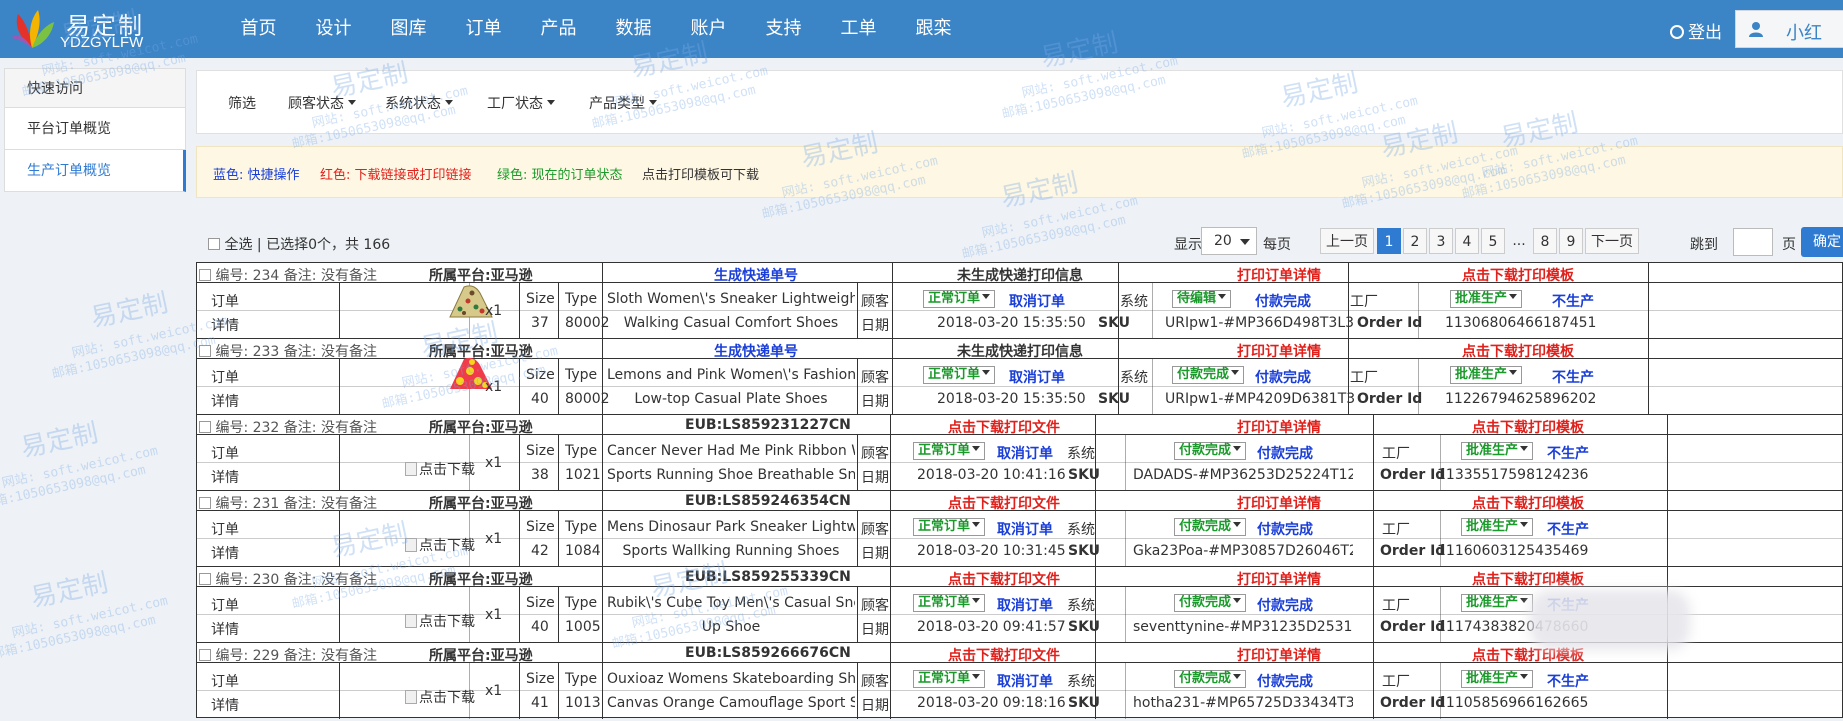 This screenshot has height=721, width=1843. What do you see at coordinates (633, 29) in the screenshot?
I see `nav-data: 数据` at bounding box center [633, 29].